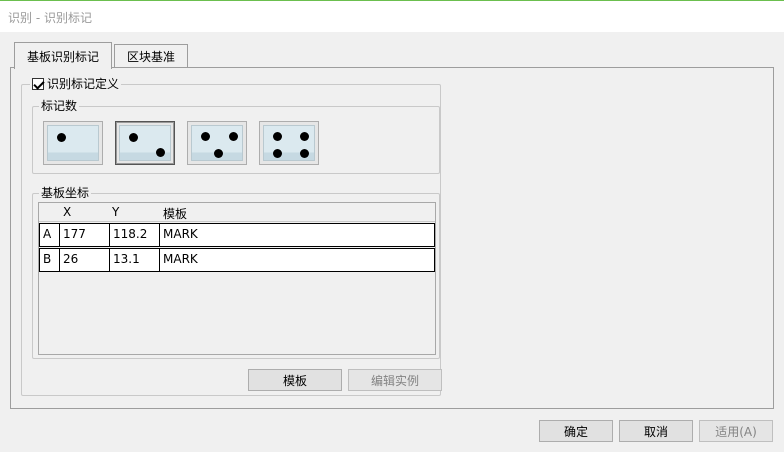 Image resolution: width=784 pixels, height=452 pixels. Describe the element at coordinates (67, 212) in the screenshot. I see `column-header-x: X` at that location.